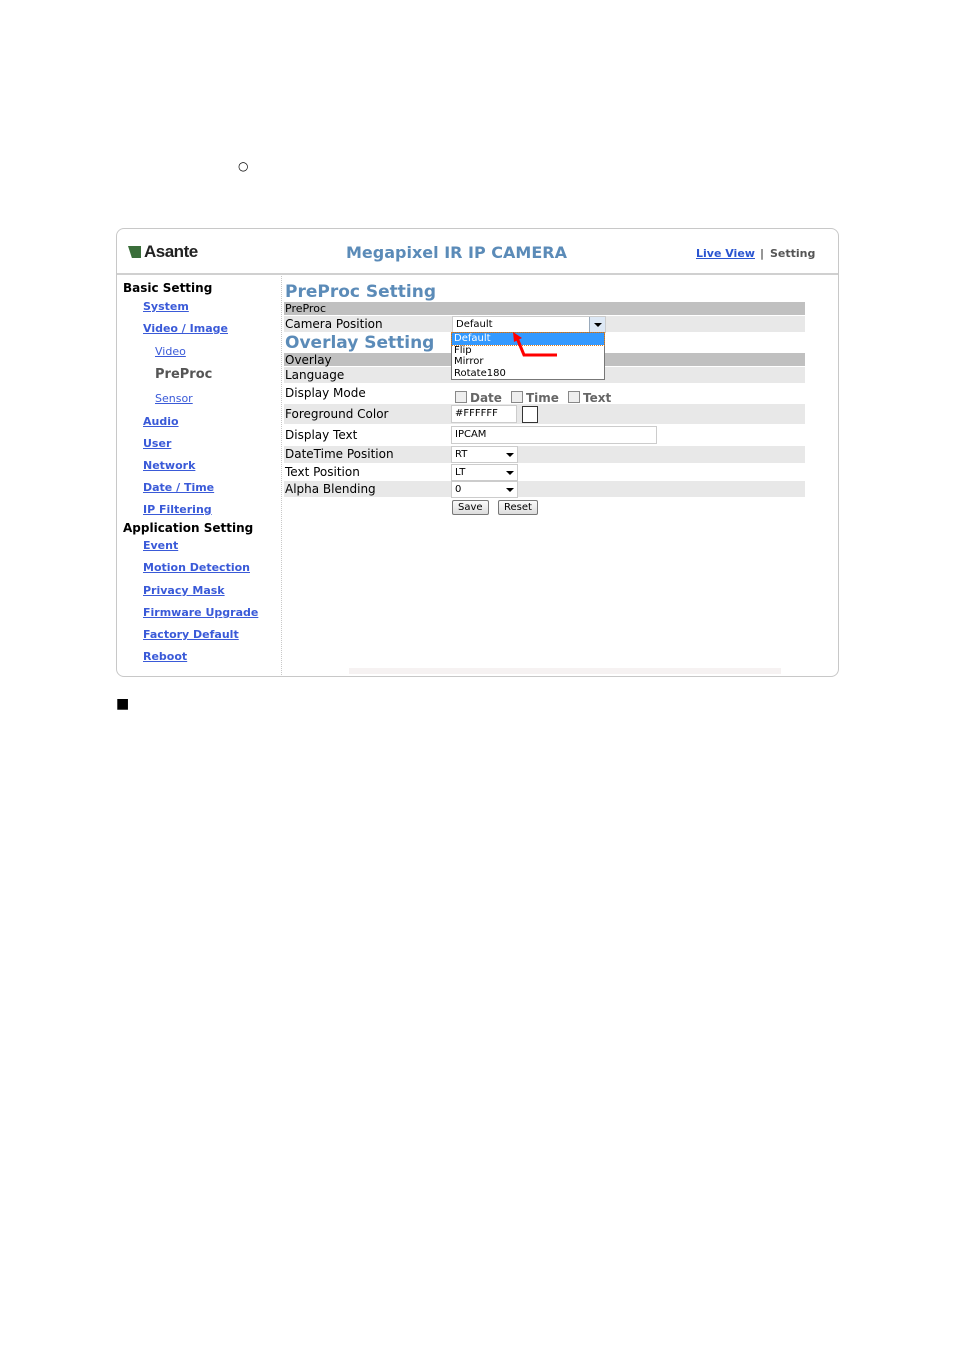  Describe the element at coordinates (170, 351) in the screenshot. I see `sidebar-item-video: Video` at that location.